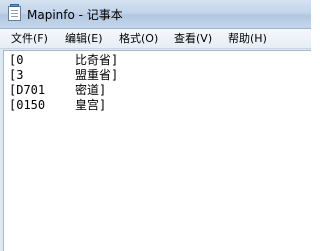 This screenshot has width=320, height=251. I want to click on text-line-4-code: [0150, so click(27, 105).